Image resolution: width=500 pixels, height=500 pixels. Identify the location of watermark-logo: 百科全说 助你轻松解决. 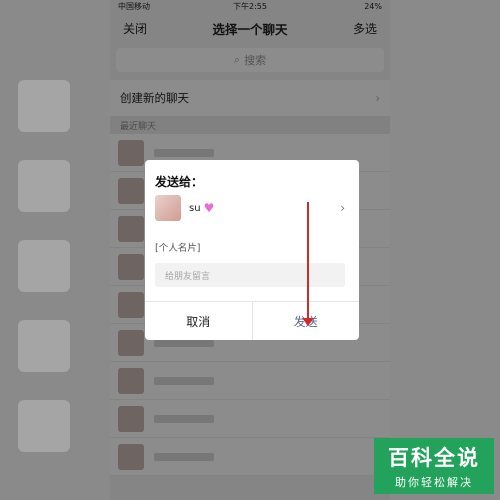
(434, 466).